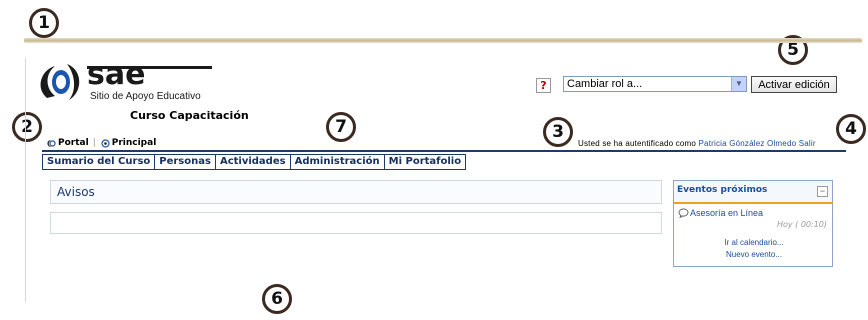 This screenshot has width=868, height=320. I want to click on help-icon: ?, so click(543, 85).